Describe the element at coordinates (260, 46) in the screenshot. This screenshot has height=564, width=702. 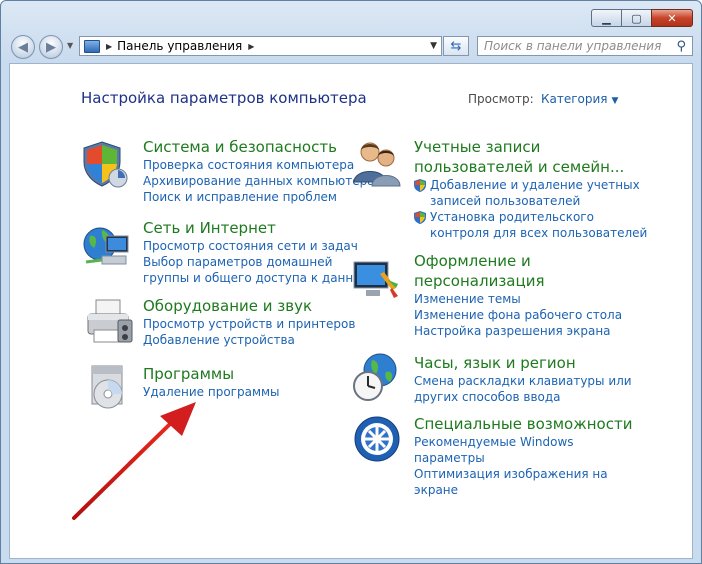
I see `address-bar: ▶ Панель управления ▶ ▼` at that location.